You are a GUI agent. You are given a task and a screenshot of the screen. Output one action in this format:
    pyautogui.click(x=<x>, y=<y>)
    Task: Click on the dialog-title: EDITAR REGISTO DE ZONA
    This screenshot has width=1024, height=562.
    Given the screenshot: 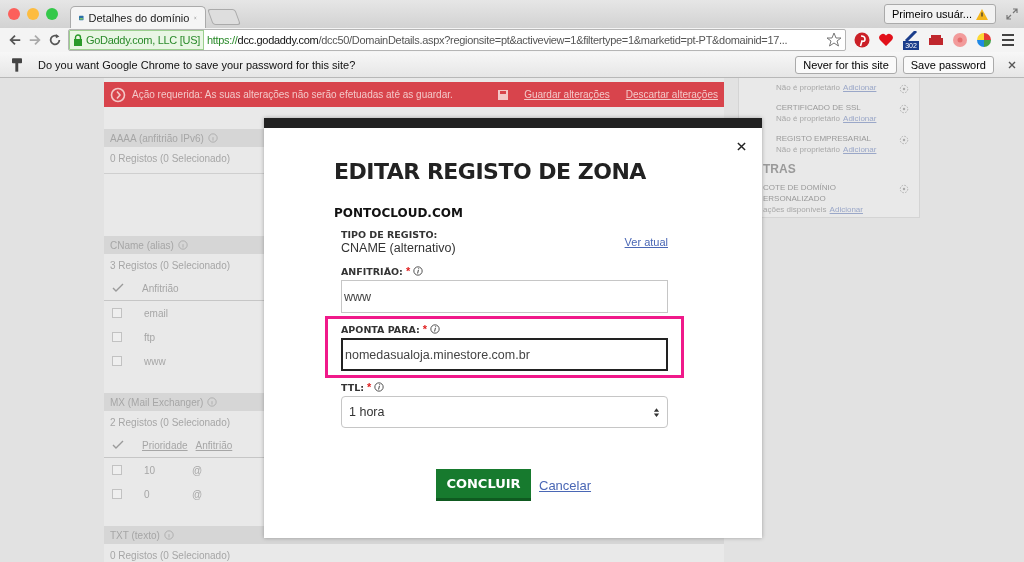 What is the action you would take?
    pyautogui.click(x=490, y=171)
    